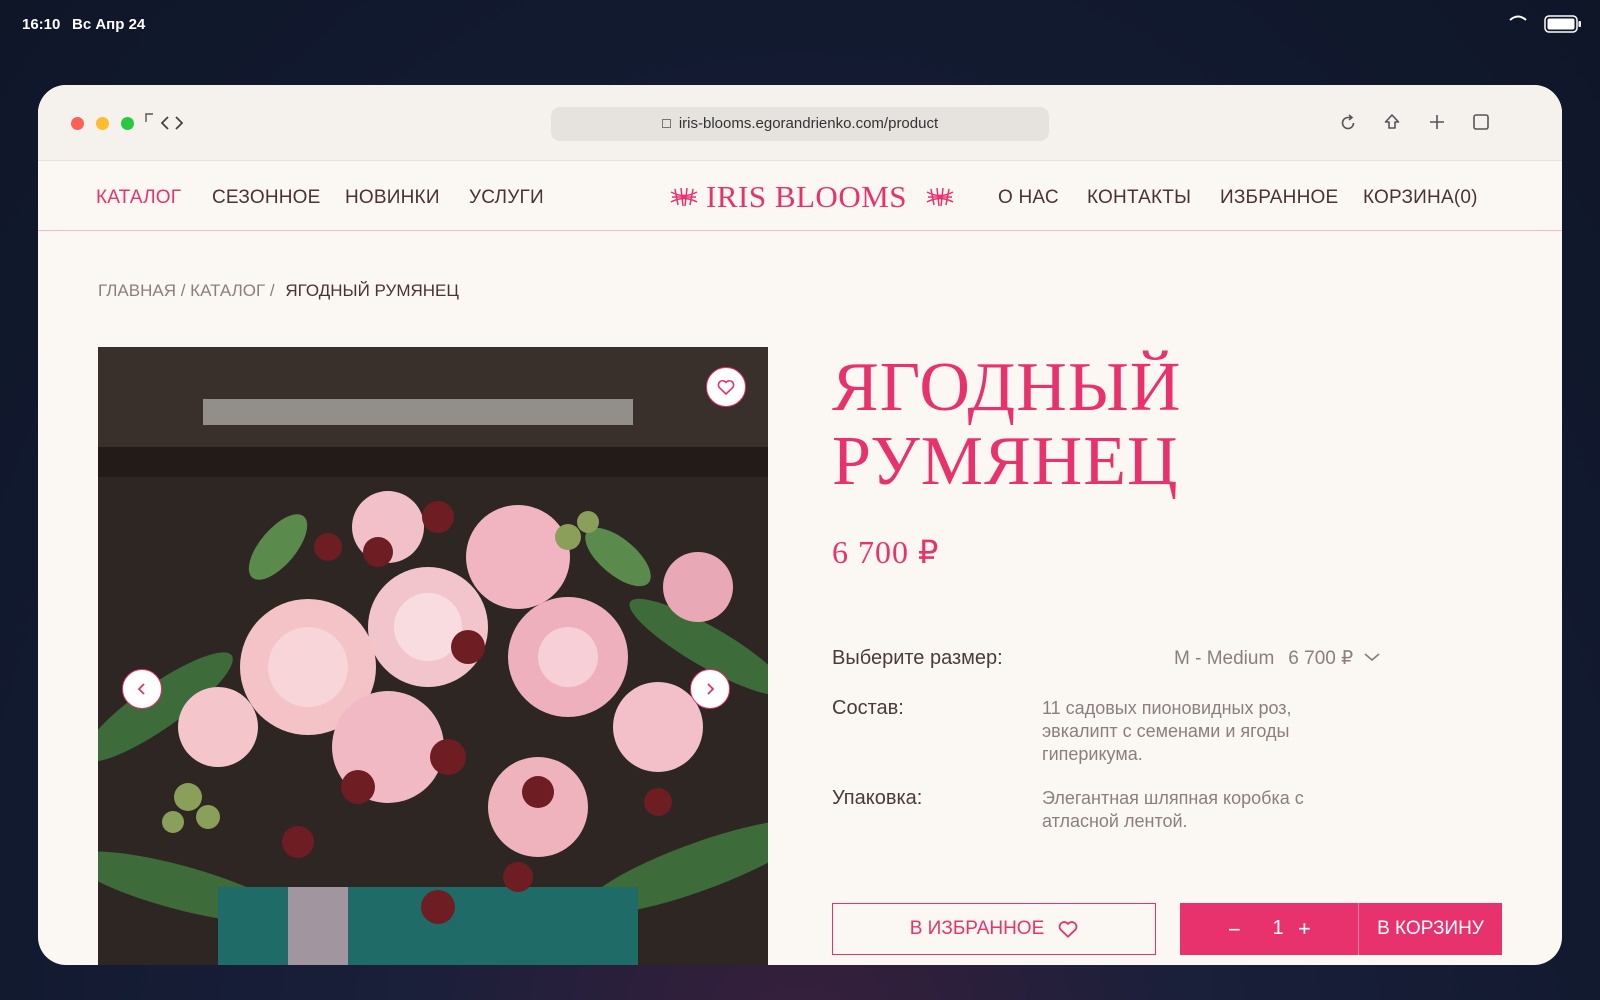 This screenshot has height=1000, width=1600. What do you see at coordinates (1279, 198) in the screenshot?
I see `nav-favorites: ИЗБРАННОЕ` at bounding box center [1279, 198].